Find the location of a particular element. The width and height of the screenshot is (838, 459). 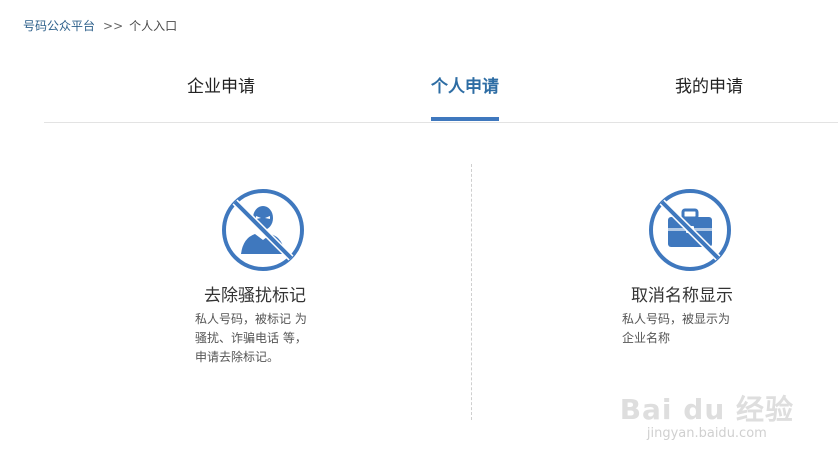

card-description: 私人号码，被显示为 企业名称 is located at coordinates (676, 329).